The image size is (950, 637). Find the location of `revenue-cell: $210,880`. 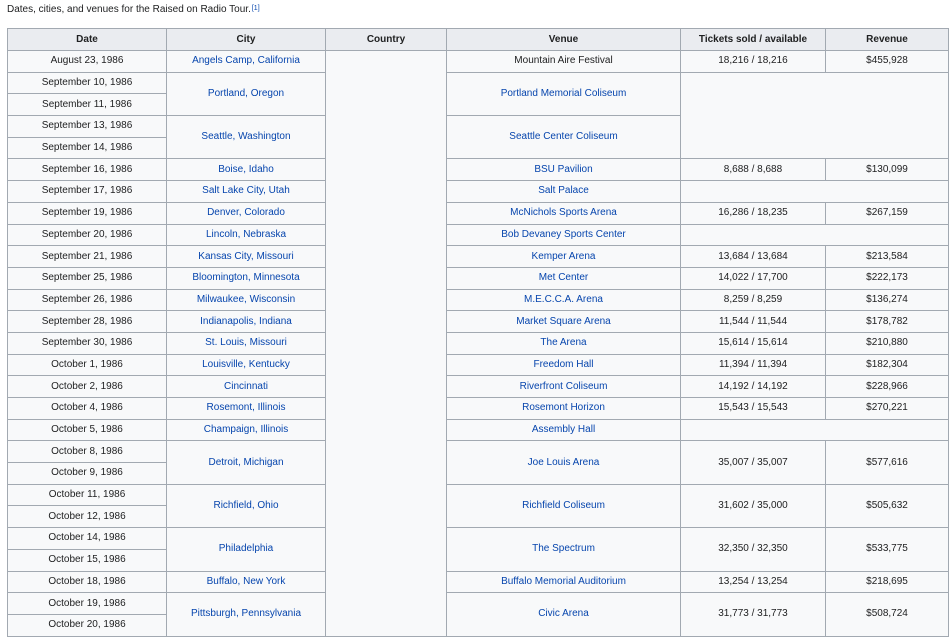

revenue-cell: $210,880 is located at coordinates (887, 343).